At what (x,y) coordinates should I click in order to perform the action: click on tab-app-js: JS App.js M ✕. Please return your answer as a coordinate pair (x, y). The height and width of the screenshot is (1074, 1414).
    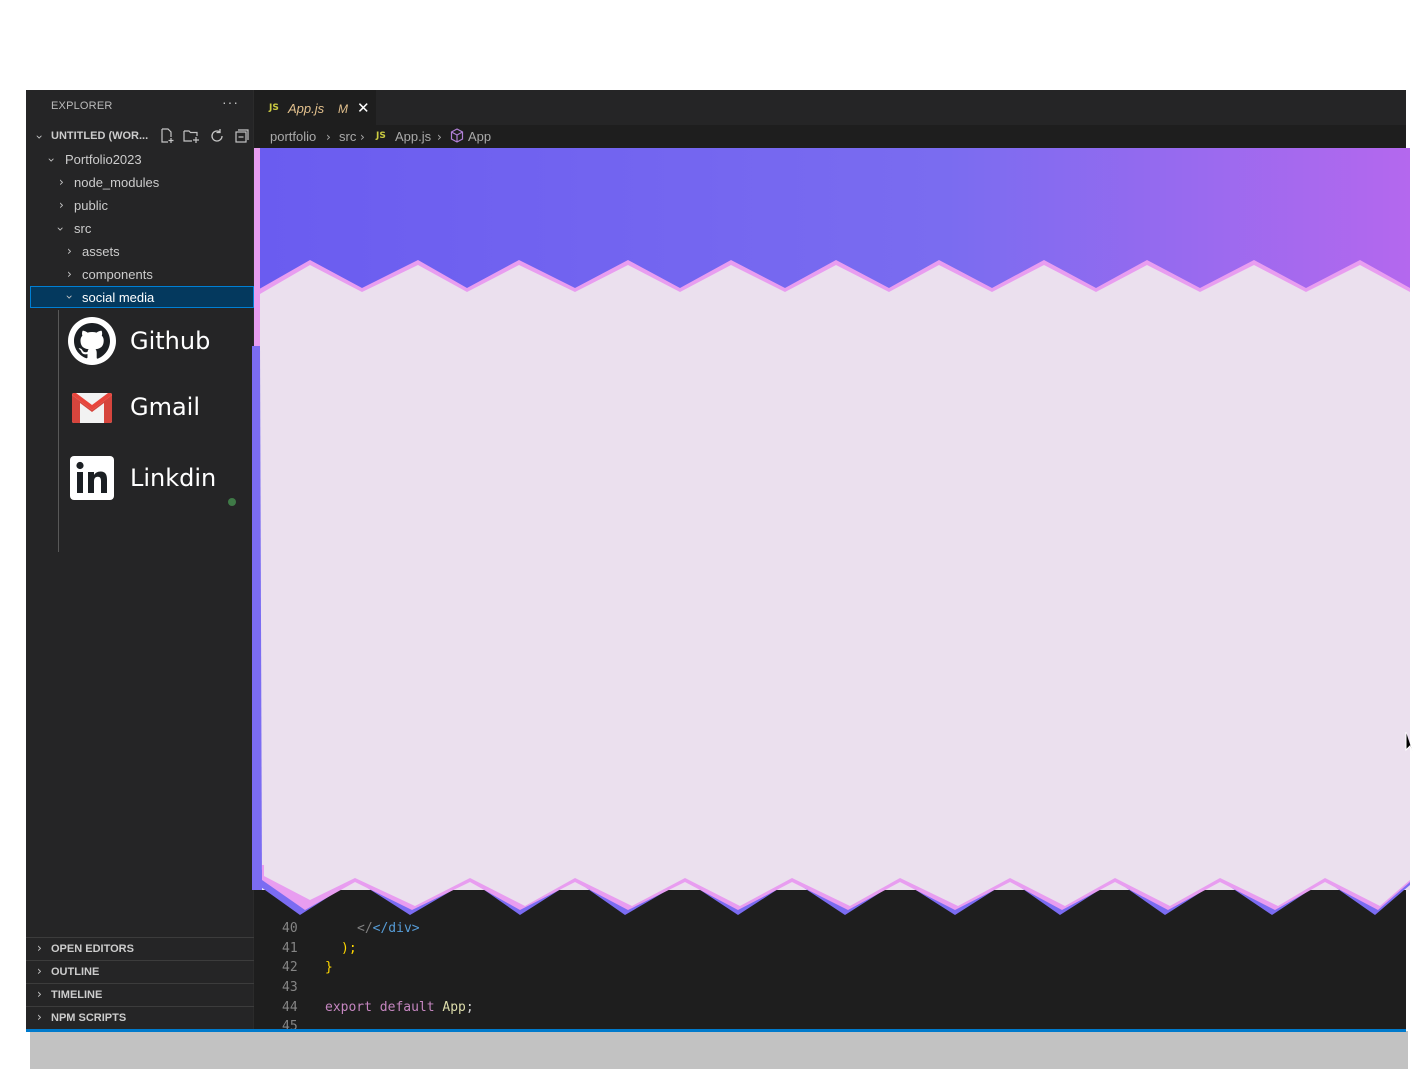
    Looking at the image, I should click on (315, 107).